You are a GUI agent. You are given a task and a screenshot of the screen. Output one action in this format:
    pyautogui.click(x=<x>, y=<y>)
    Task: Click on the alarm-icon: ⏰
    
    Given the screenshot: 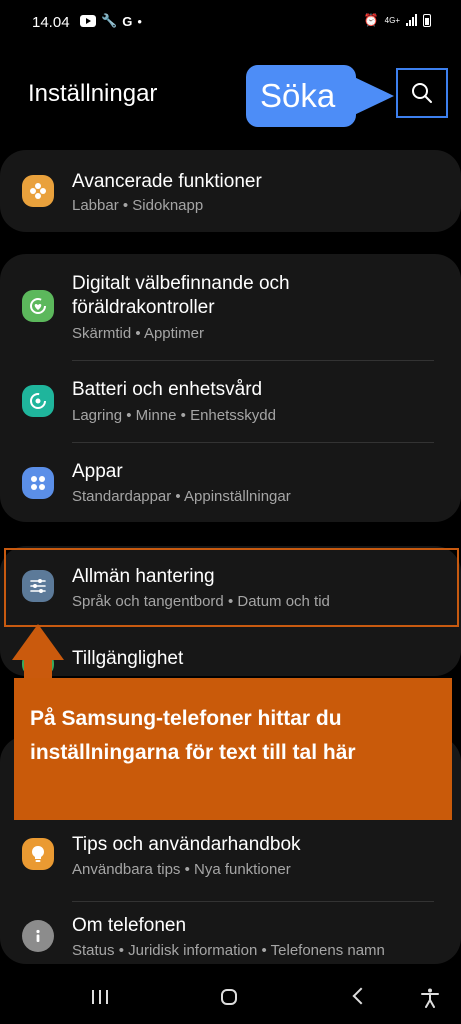 What is the action you would take?
    pyautogui.click(x=371, y=20)
    